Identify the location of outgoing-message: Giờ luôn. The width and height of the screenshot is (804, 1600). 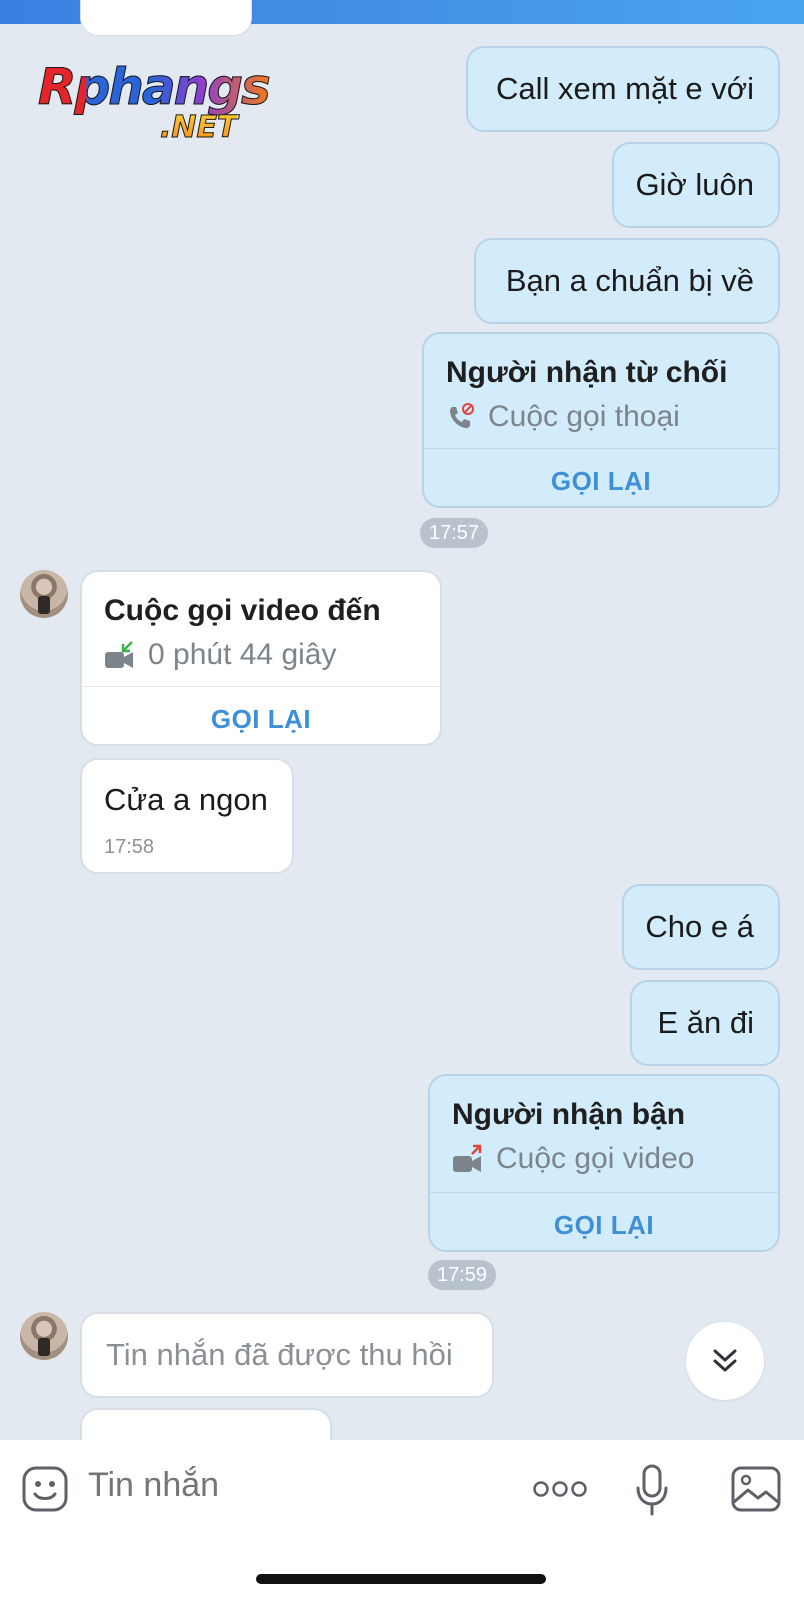
(696, 185).